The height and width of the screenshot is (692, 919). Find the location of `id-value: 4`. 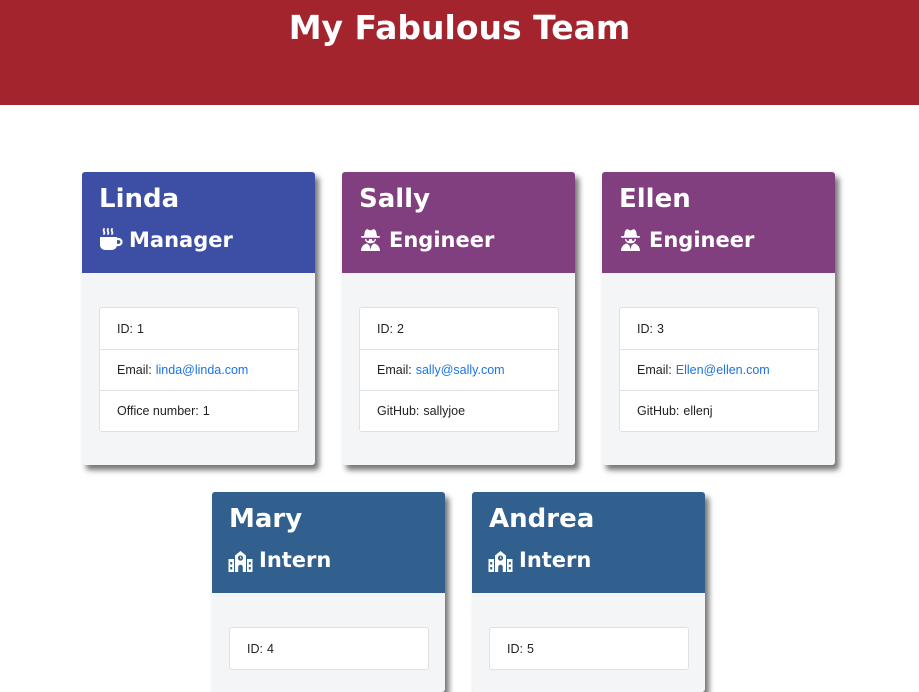

id-value: 4 is located at coordinates (270, 648).